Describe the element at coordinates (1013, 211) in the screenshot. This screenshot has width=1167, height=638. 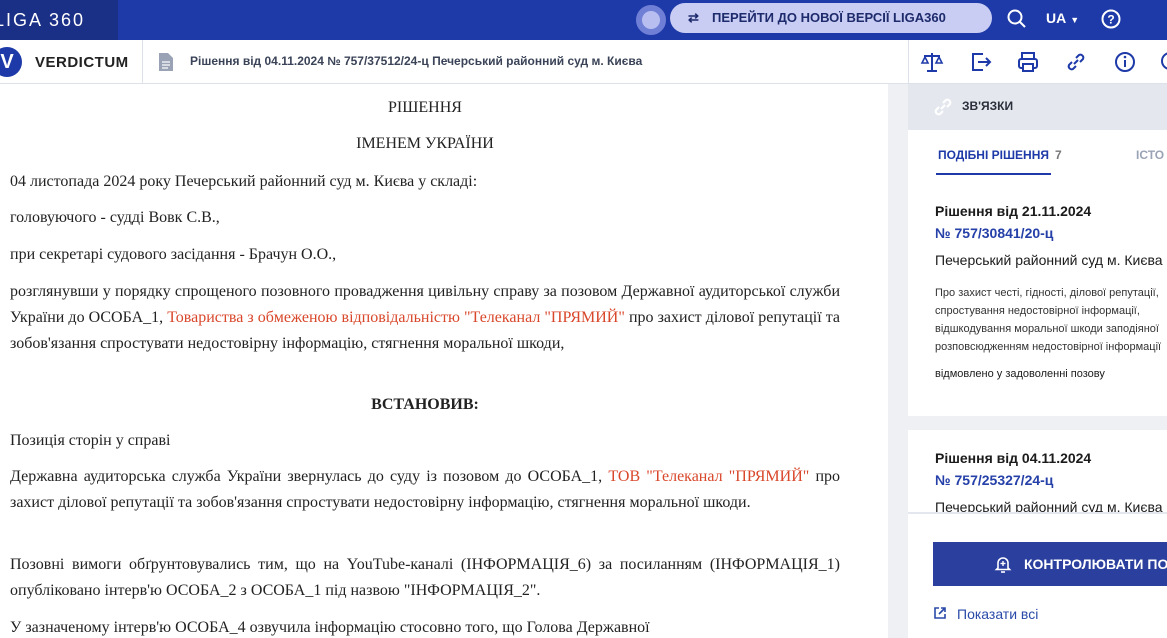
I see `decision-date: Рішення від 21.11.2024` at that location.